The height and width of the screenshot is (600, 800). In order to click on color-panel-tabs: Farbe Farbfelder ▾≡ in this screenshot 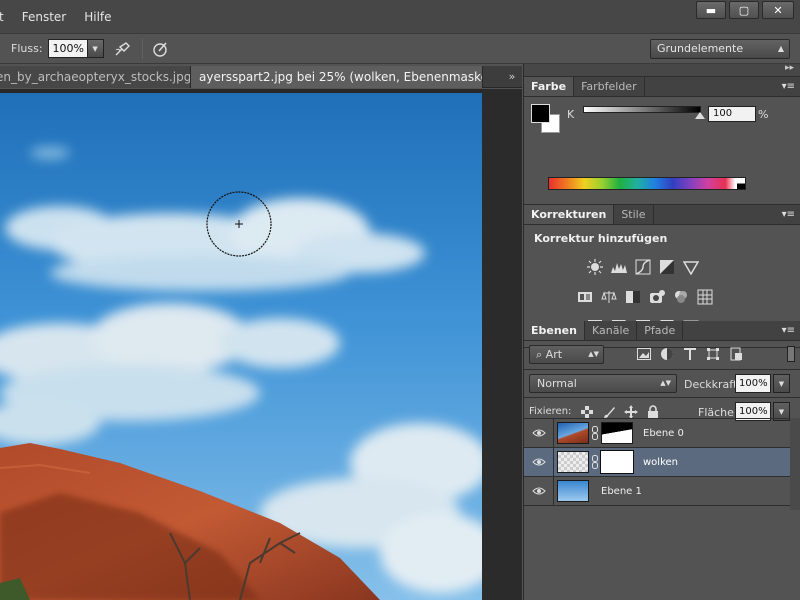, I will do `click(662, 87)`.